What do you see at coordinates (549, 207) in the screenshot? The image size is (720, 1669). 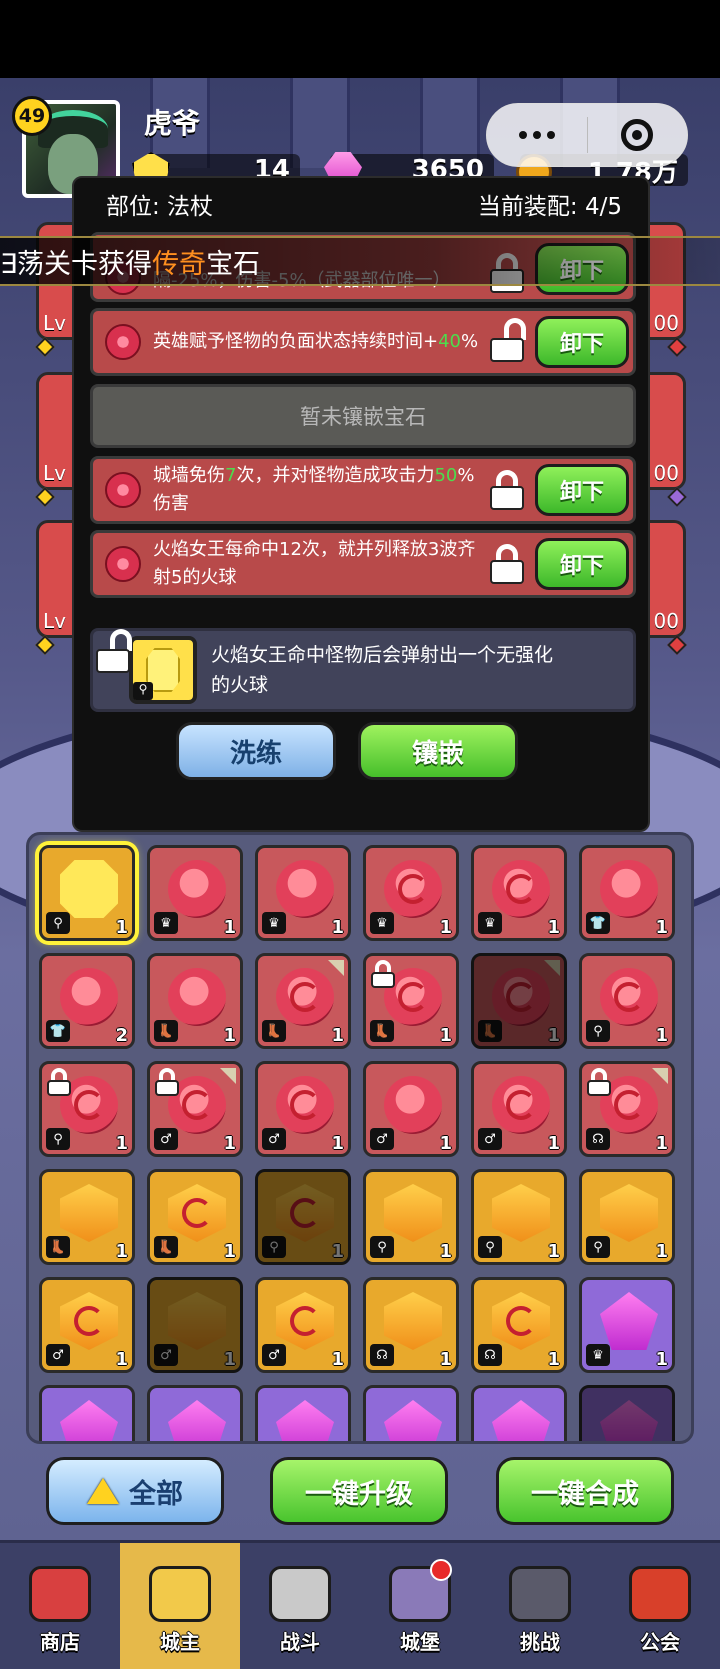 I see `equip-count-label: 当前装配: 4/5` at bounding box center [549, 207].